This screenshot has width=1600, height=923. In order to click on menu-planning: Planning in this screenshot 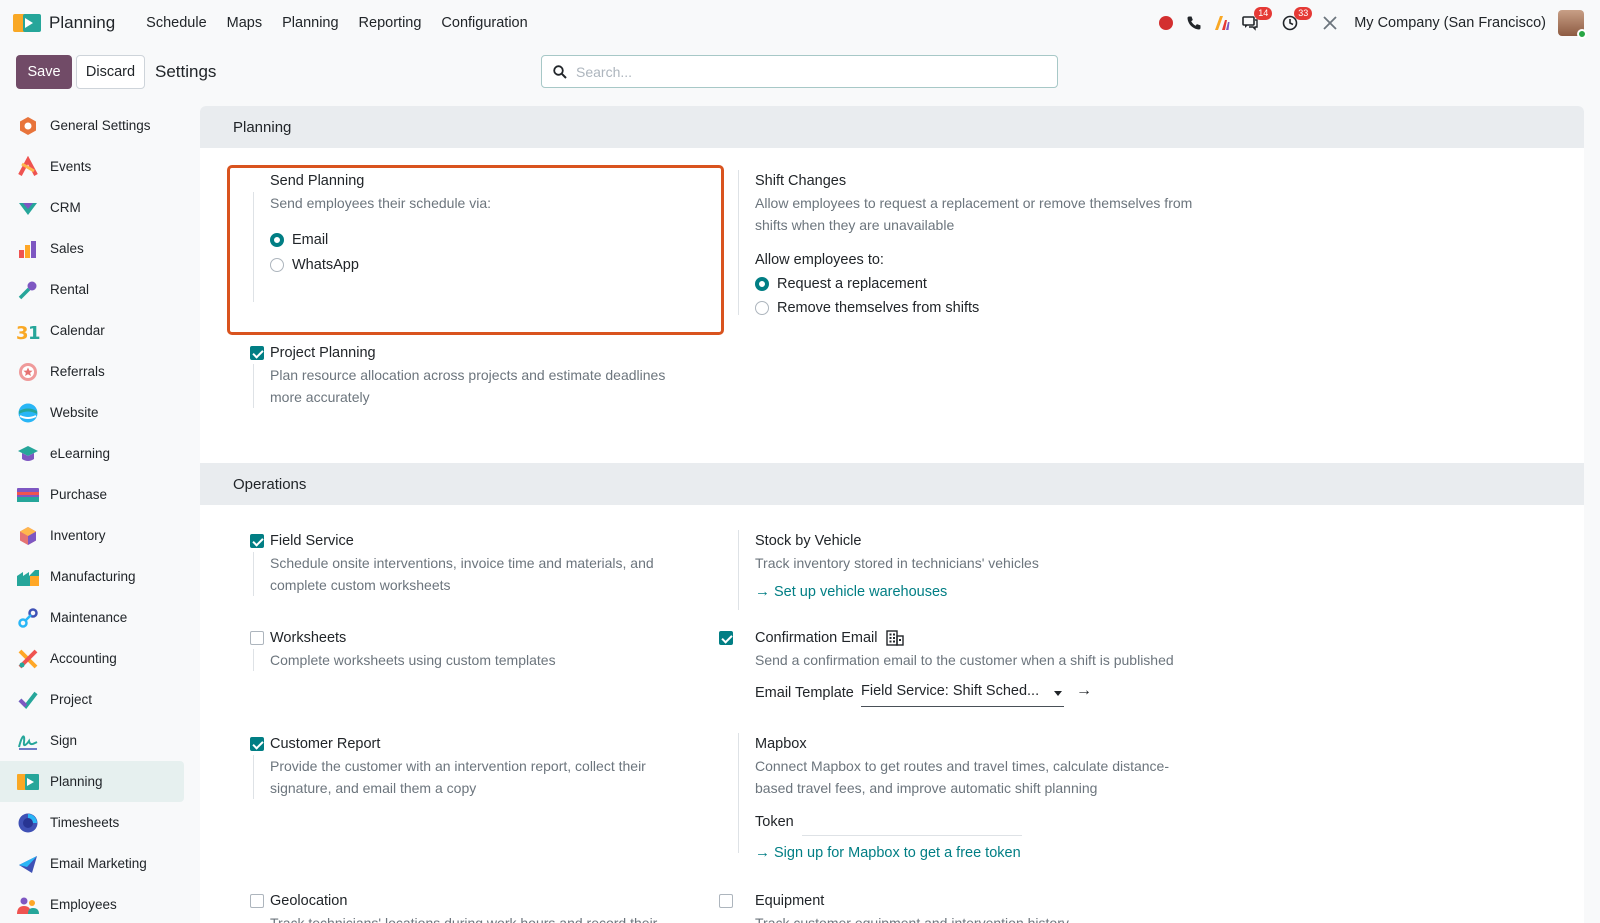, I will do `click(310, 23)`.